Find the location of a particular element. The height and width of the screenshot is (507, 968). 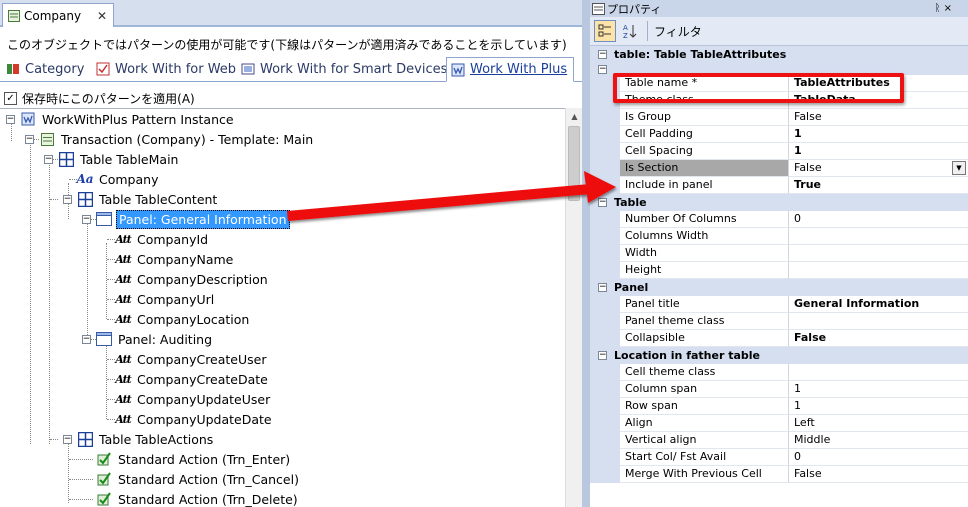

categorized-button is located at coordinates (605, 31).